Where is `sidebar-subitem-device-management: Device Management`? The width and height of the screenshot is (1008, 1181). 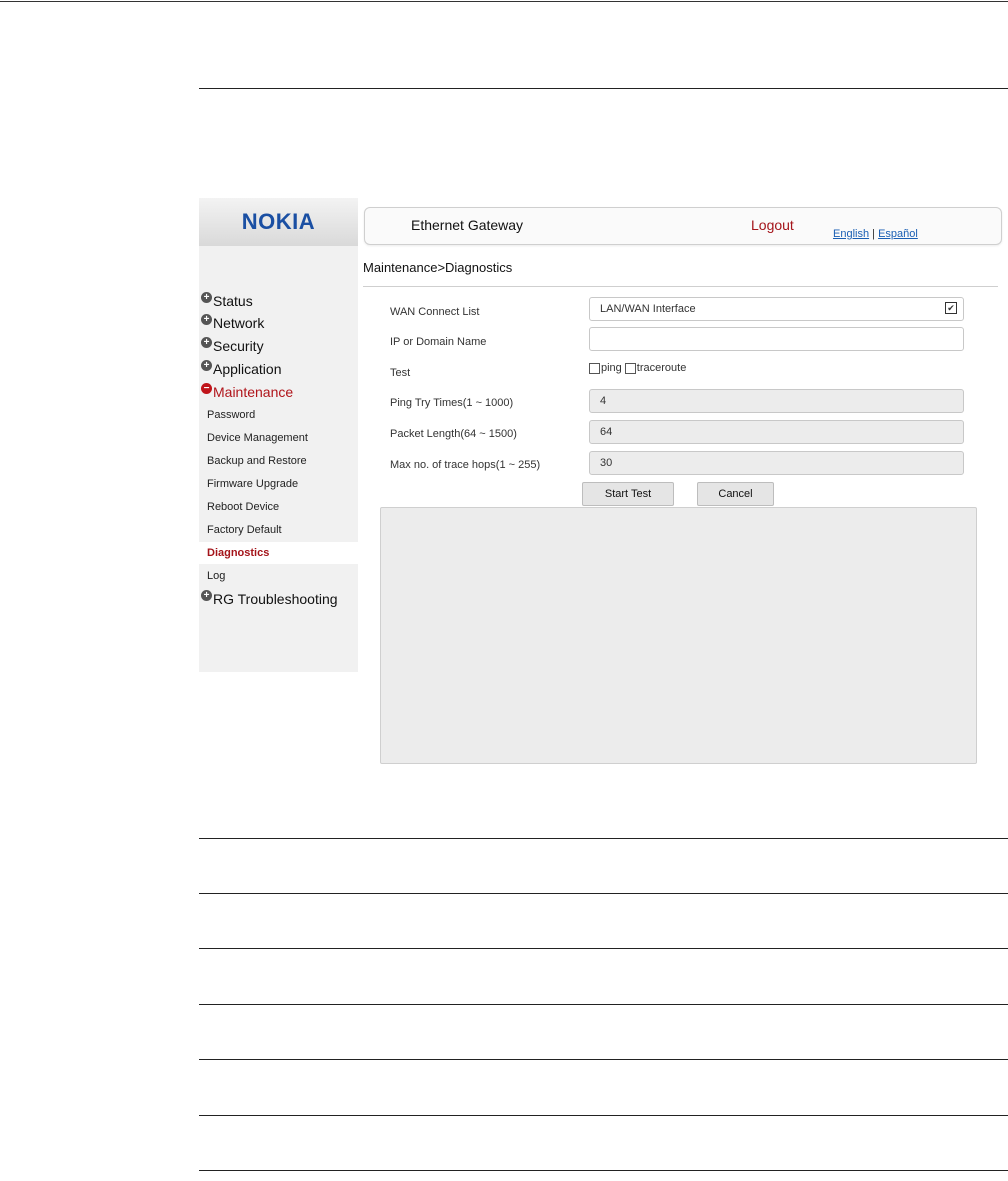
sidebar-subitem-device-management: Device Management is located at coordinates (278, 438).